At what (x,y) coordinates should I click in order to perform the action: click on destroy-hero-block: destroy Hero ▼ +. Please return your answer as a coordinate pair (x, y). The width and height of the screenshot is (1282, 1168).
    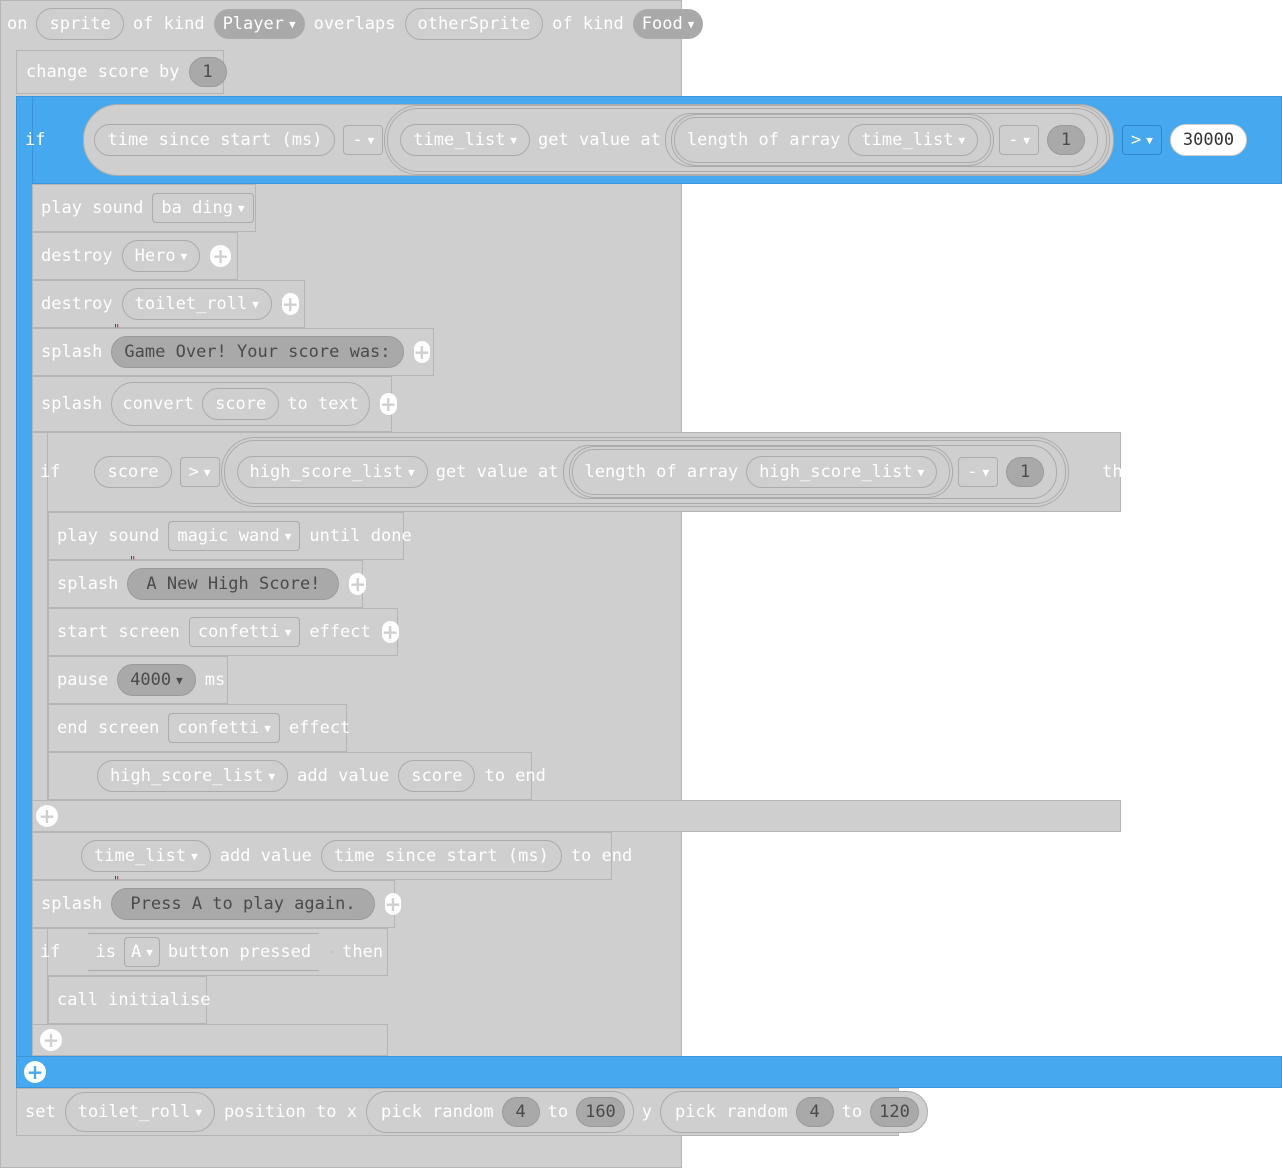
    Looking at the image, I should click on (135, 256).